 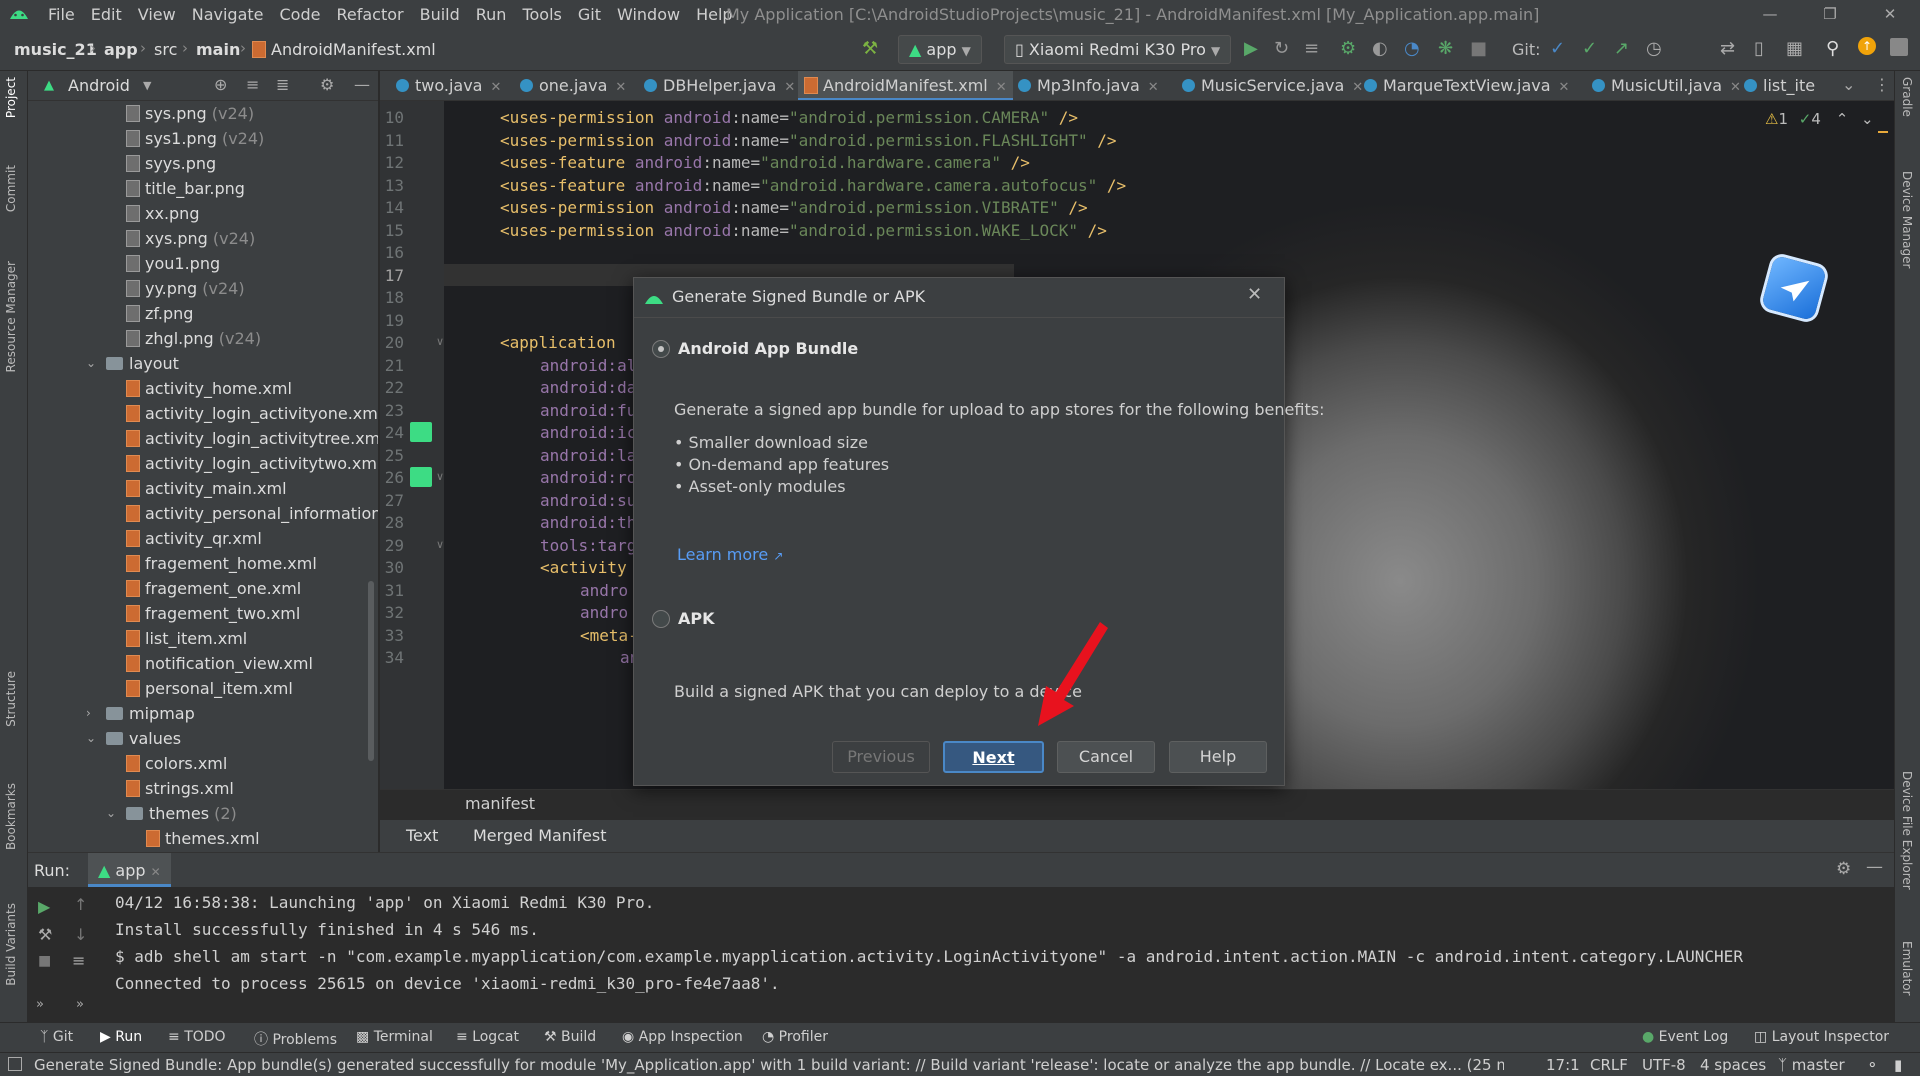 What do you see at coordinates (1727, 48) in the screenshot?
I see `sync-gradle-icon: ⇄` at bounding box center [1727, 48].